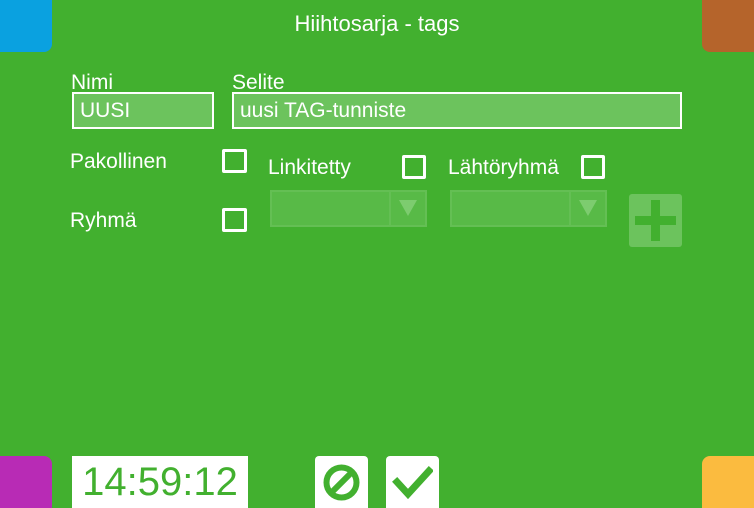  What do you see at coordinates (728, 482) in the screenshot?
I see `corner-button-bottom-right` at bounding box center [728, 482].